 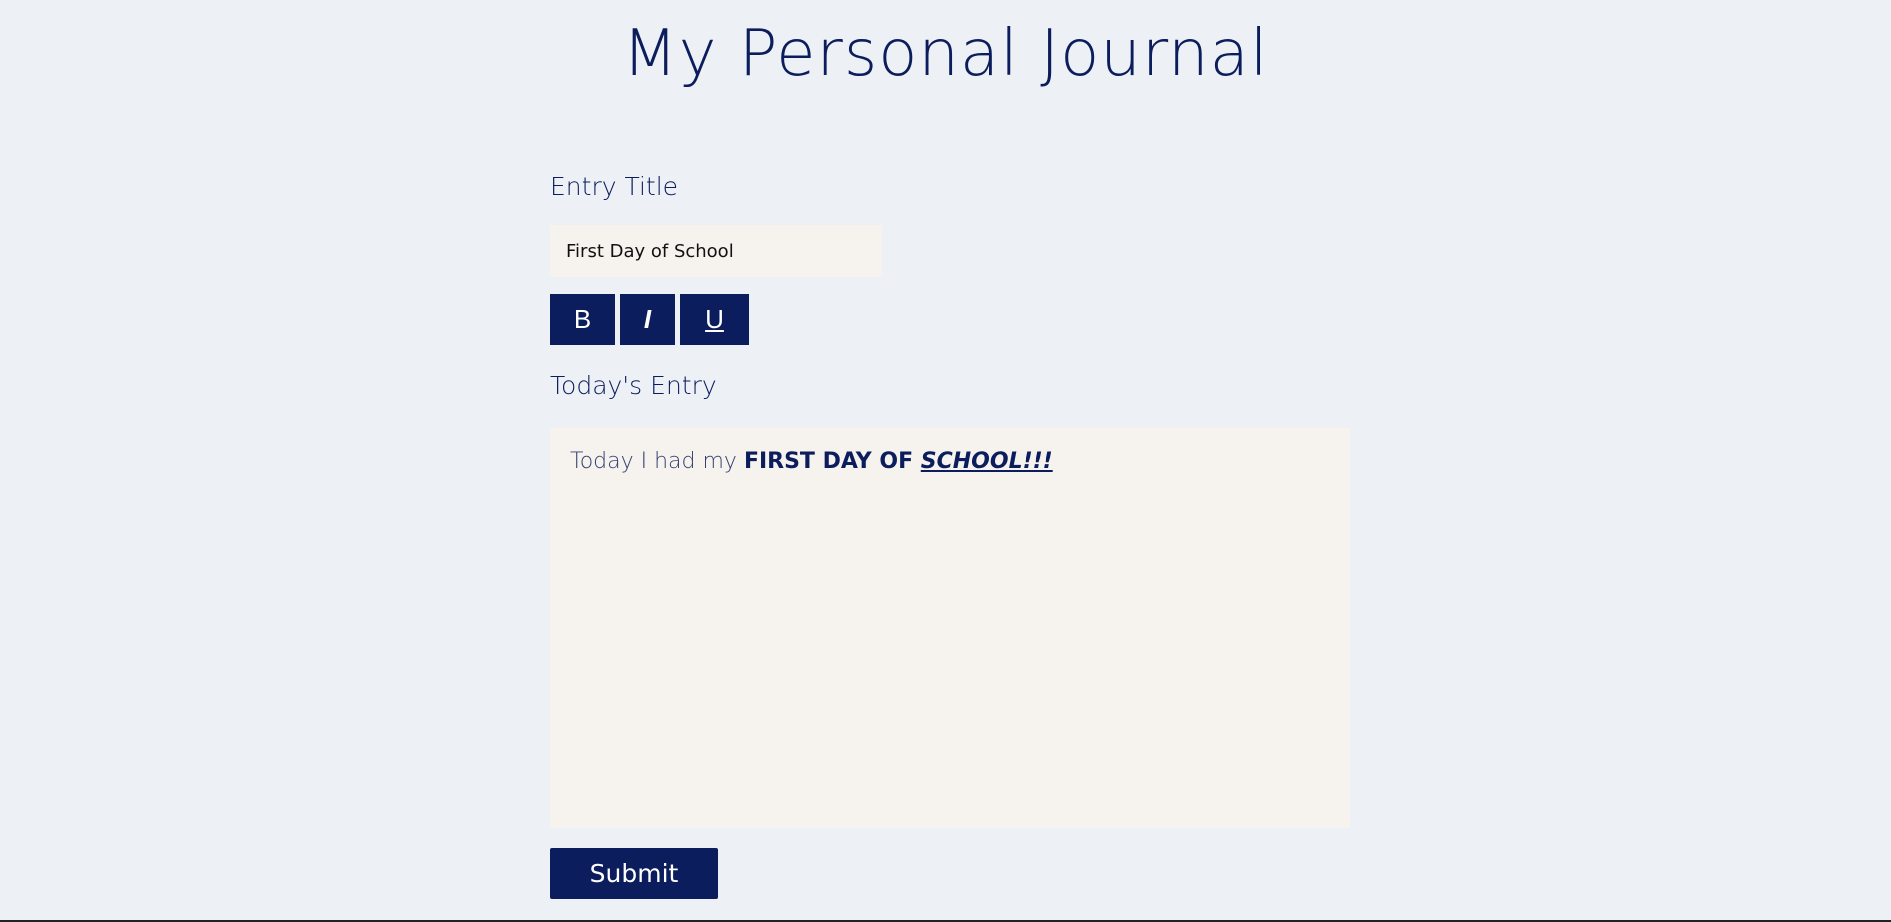 What do you see at coordinates (633, 385) in the screenshot?
I see `entry-label: Today's Entry` at bounding box center [633, 385].